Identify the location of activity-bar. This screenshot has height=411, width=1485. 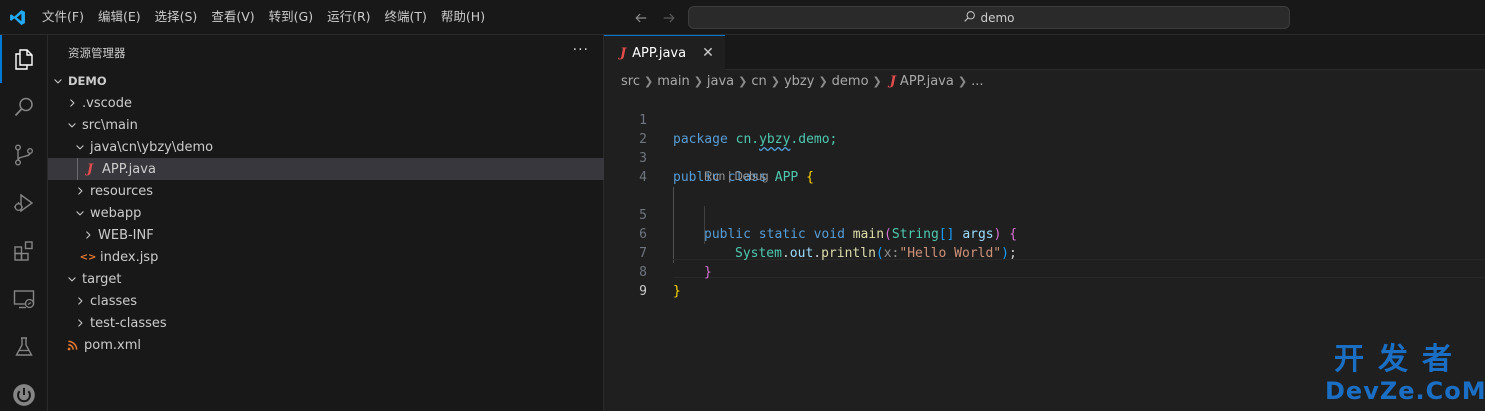
(24, 223).